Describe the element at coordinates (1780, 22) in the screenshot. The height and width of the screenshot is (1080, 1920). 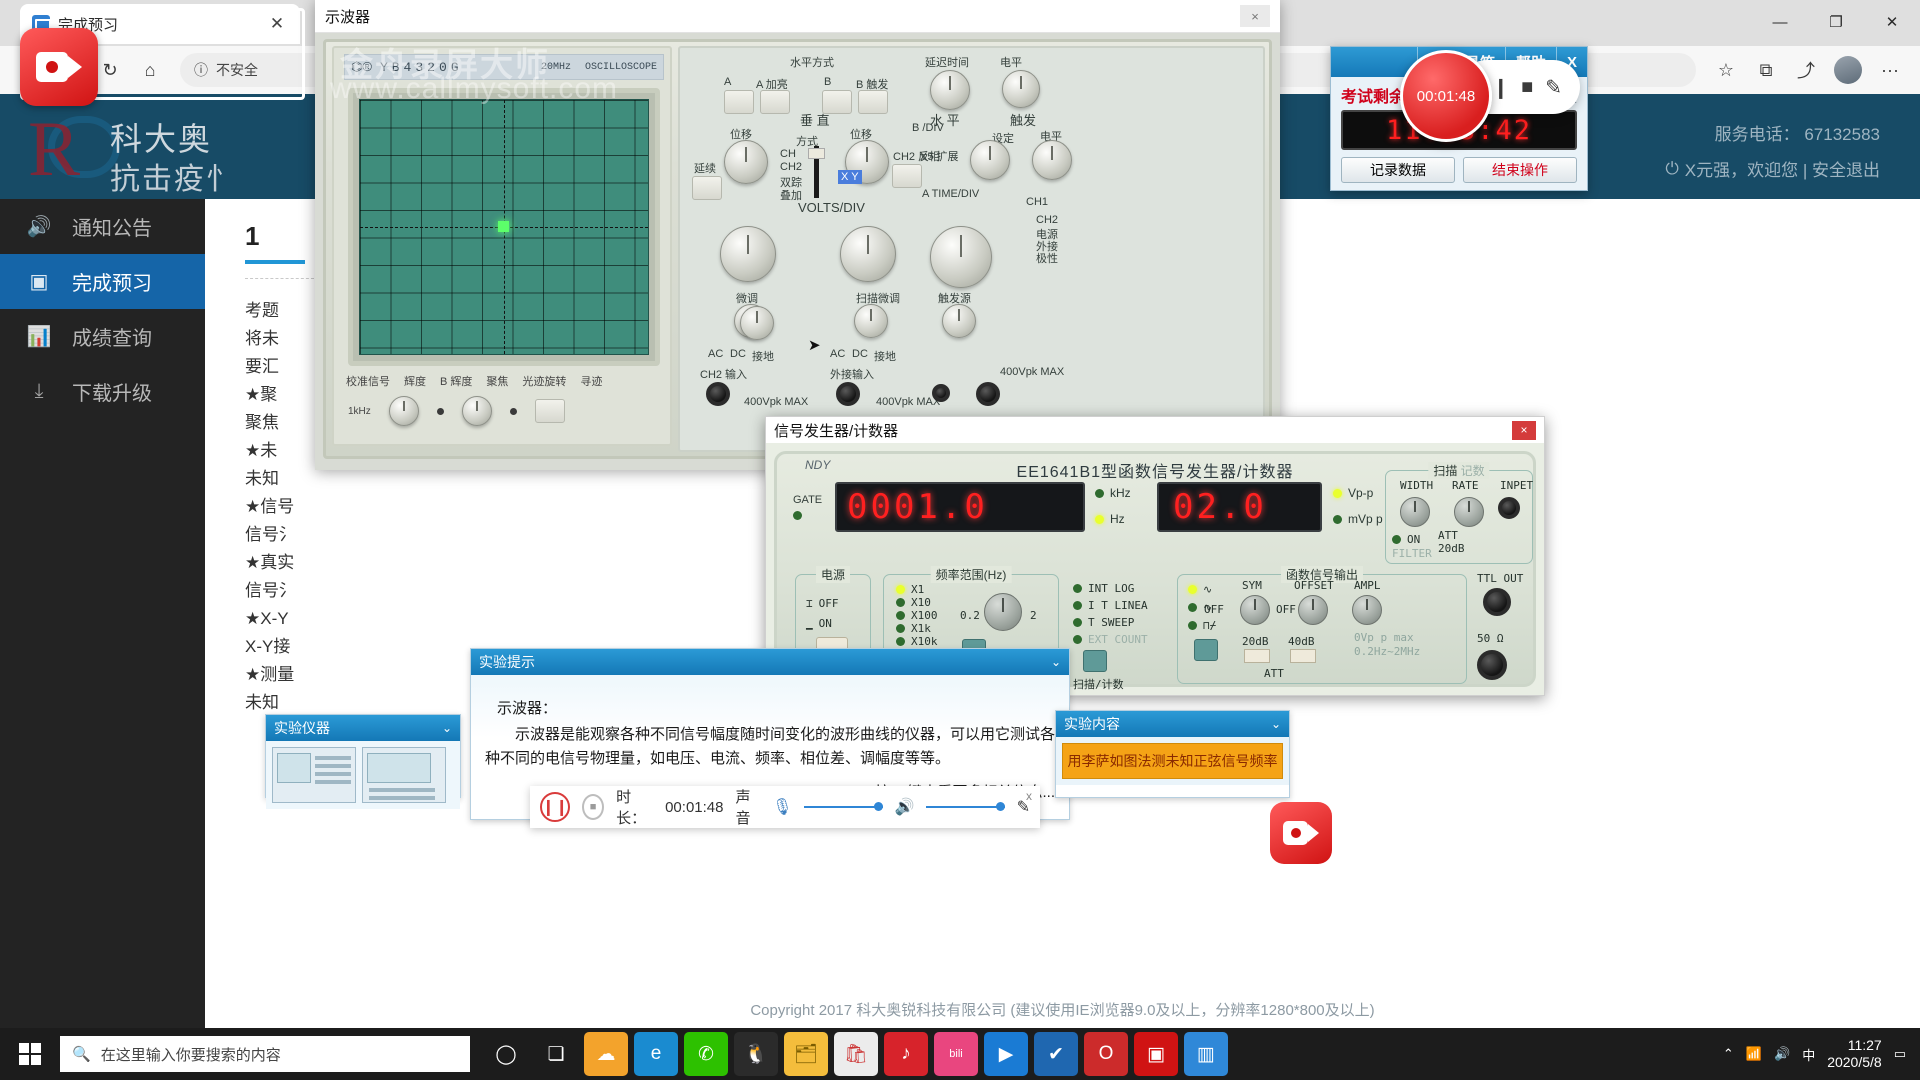
I see `minimize-button: —` at that location.